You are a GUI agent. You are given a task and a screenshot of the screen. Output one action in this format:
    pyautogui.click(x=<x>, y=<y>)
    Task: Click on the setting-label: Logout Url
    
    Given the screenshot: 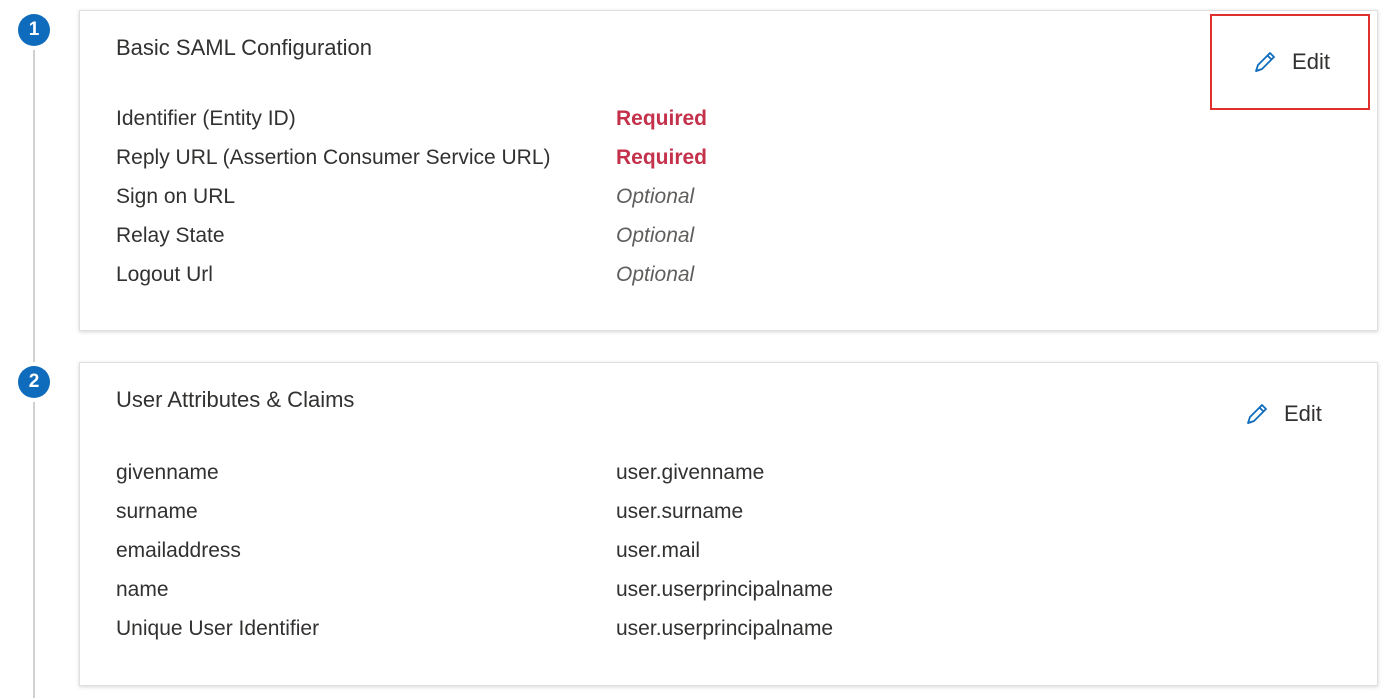 What is the action you would take?
    pyautogui.click(x=164, y=274)
    